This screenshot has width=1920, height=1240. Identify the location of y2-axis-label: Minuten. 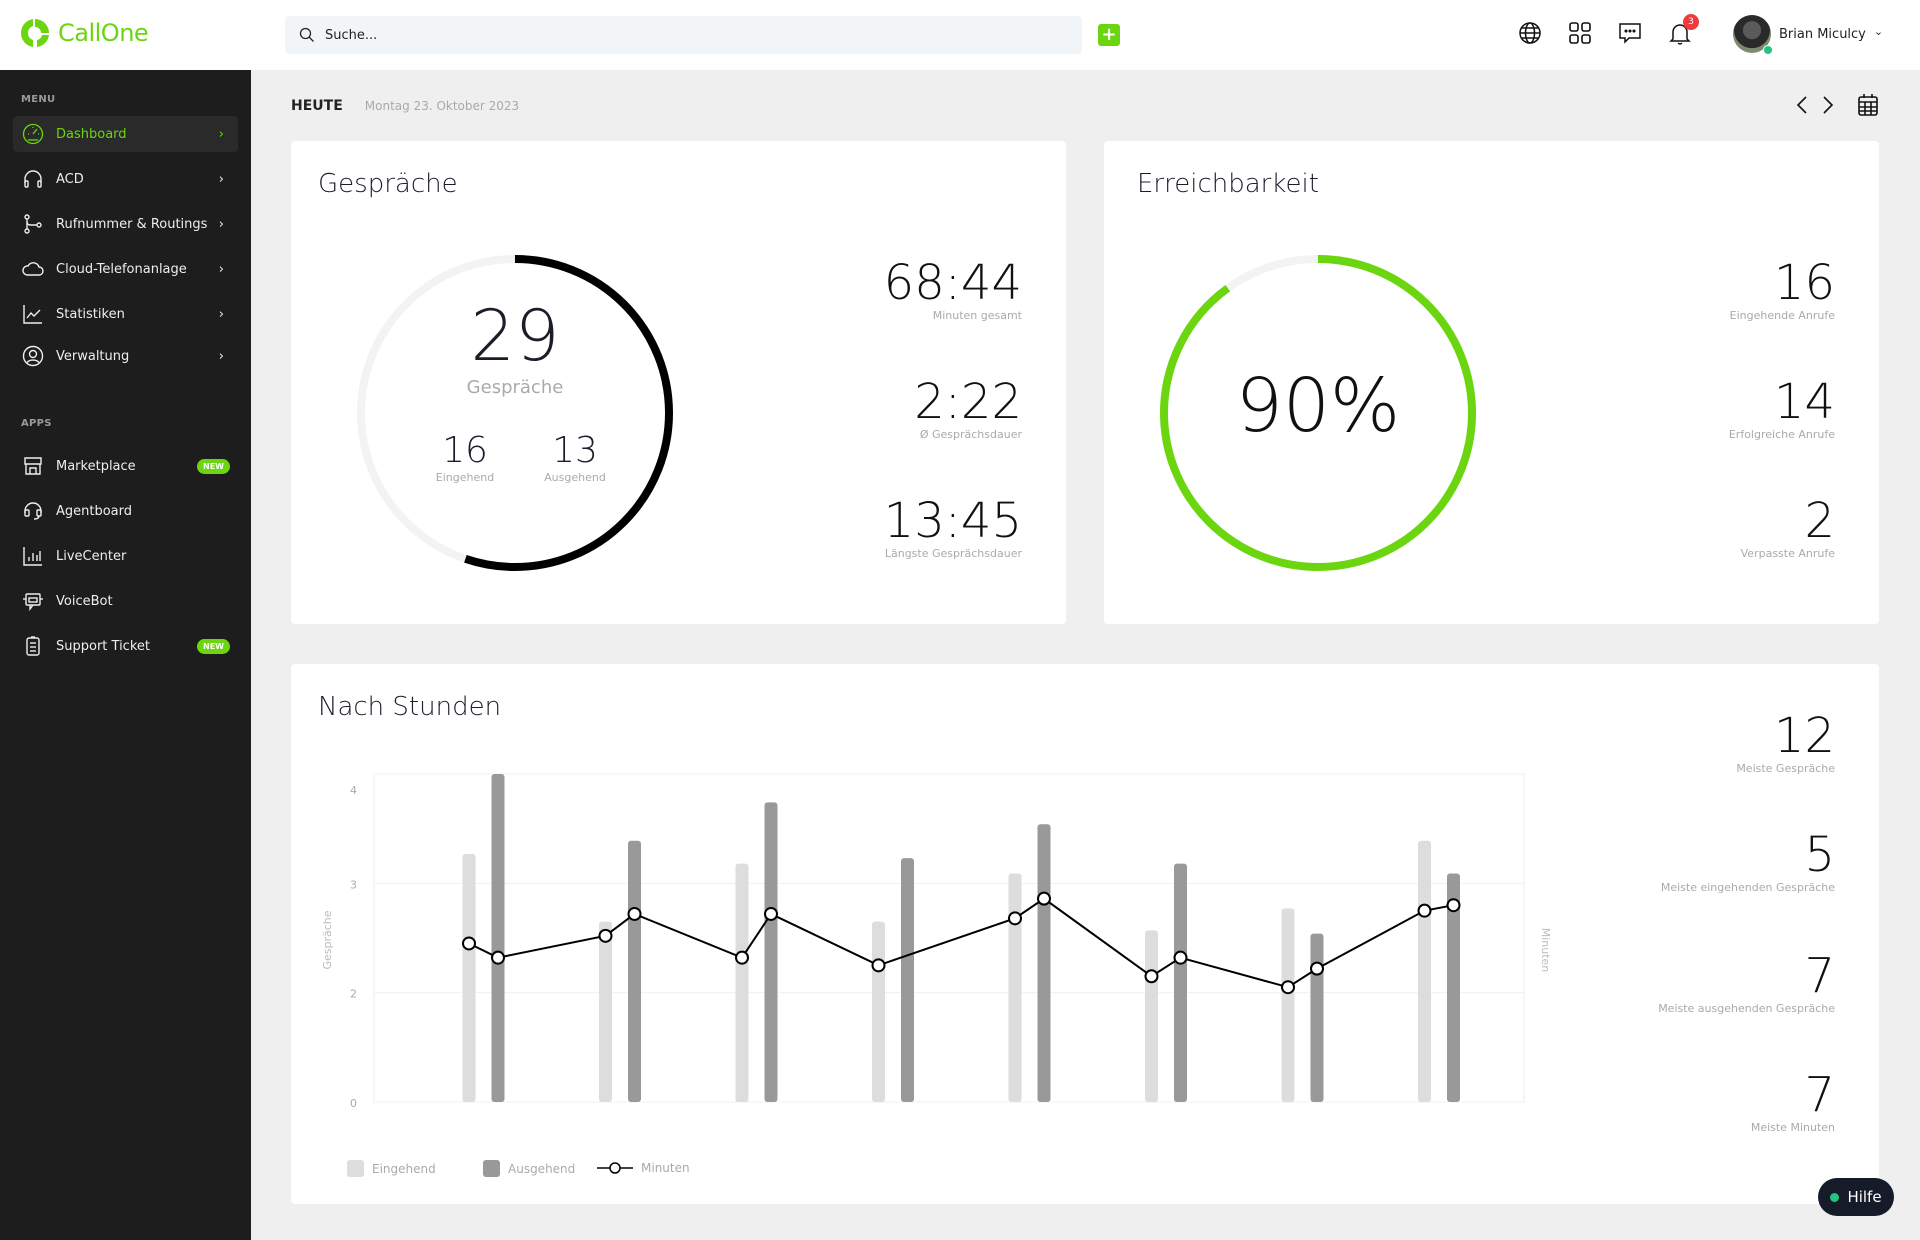
(1545, 950).